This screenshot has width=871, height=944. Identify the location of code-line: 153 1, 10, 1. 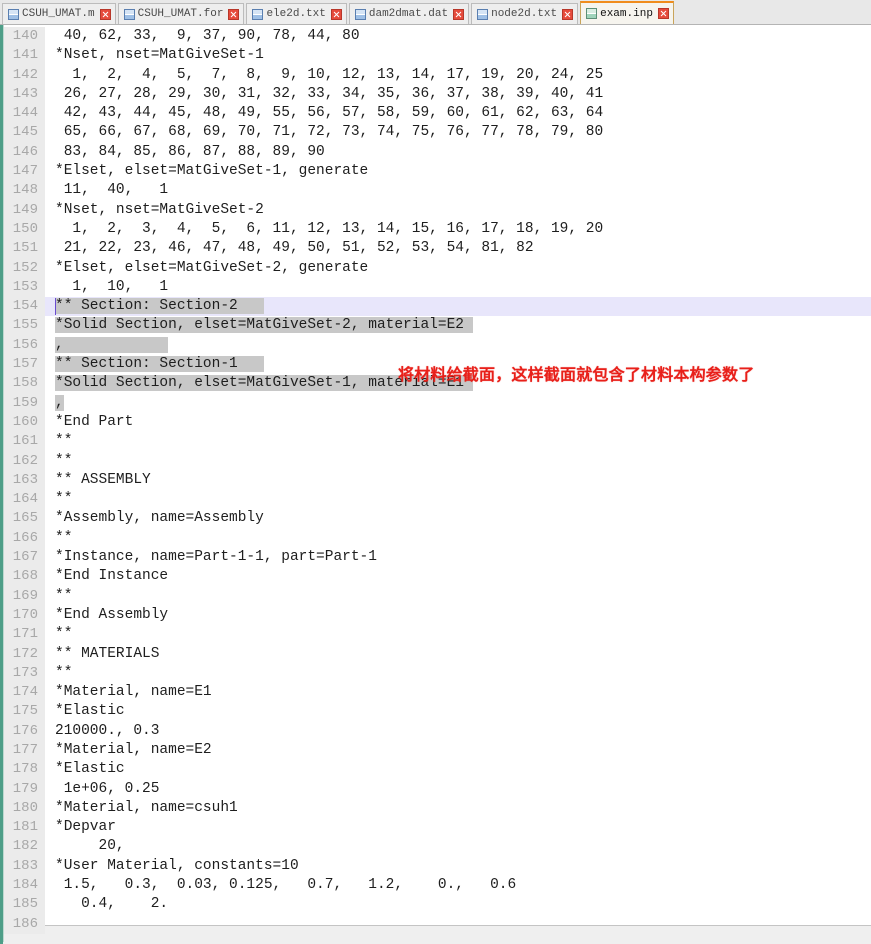
(435, 287).